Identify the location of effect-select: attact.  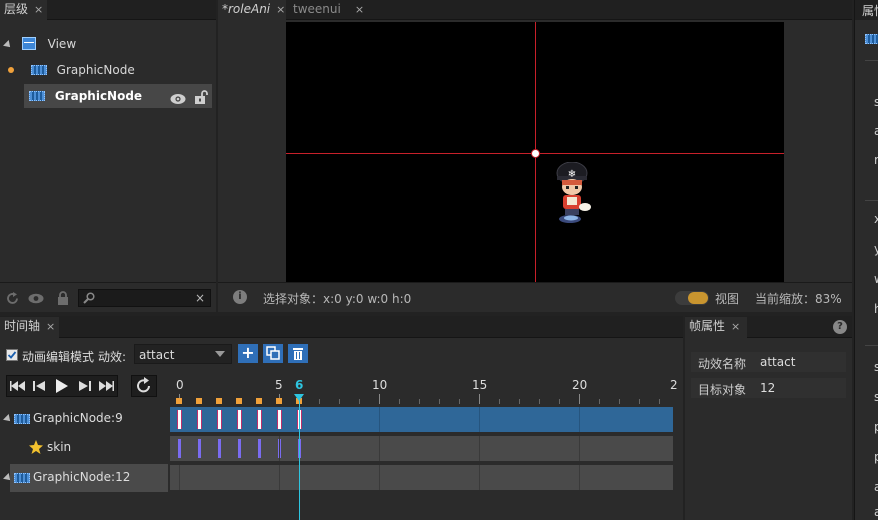
(183, 354).